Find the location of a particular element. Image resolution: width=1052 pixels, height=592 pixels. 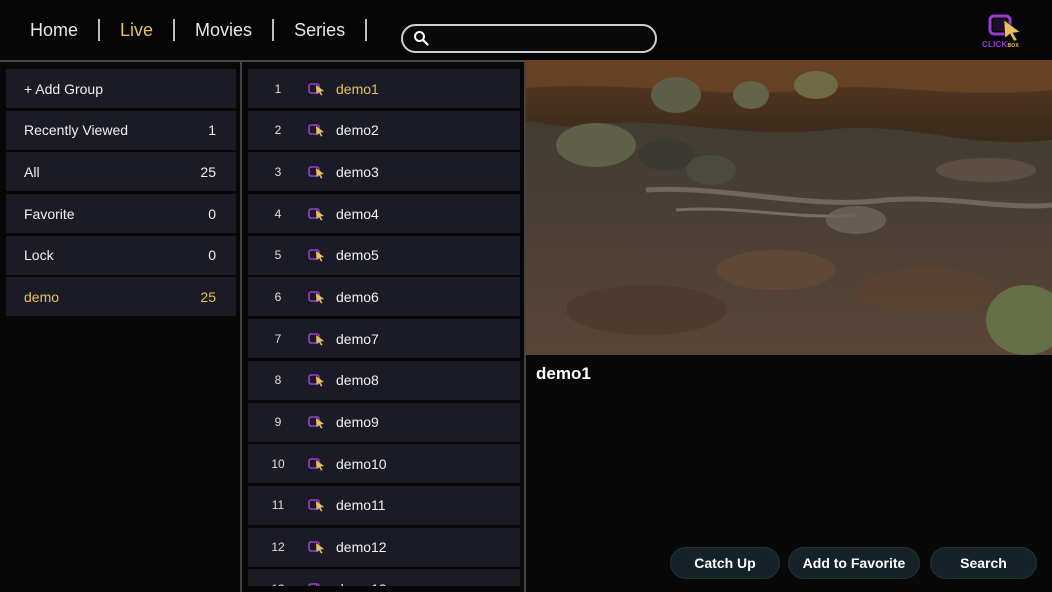

group-count: 1 is located at coordinates (212, 130).